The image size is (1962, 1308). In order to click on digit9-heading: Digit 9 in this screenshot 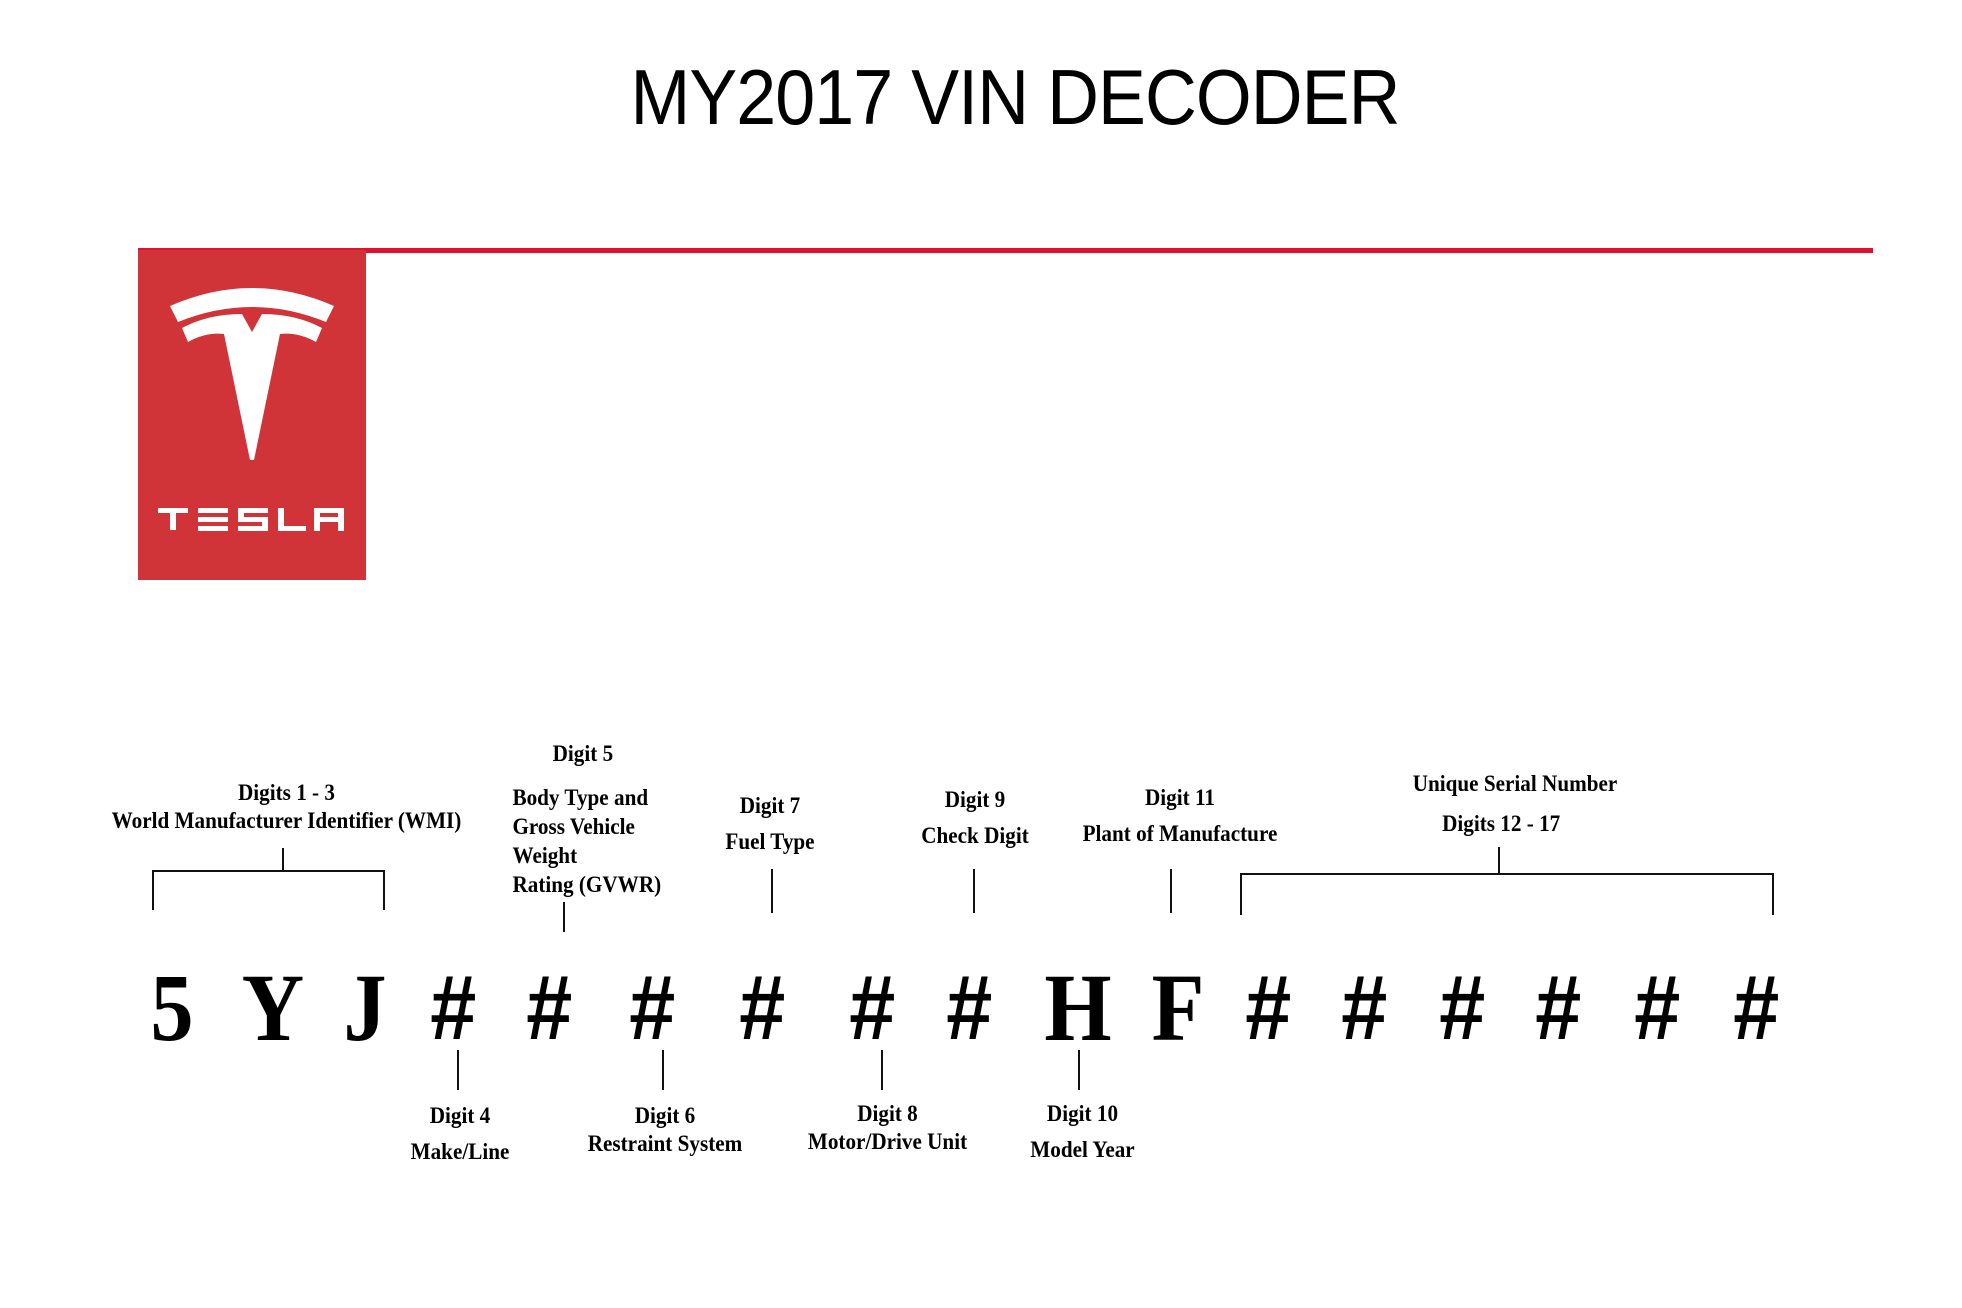, I will do `click(975, 799)`.